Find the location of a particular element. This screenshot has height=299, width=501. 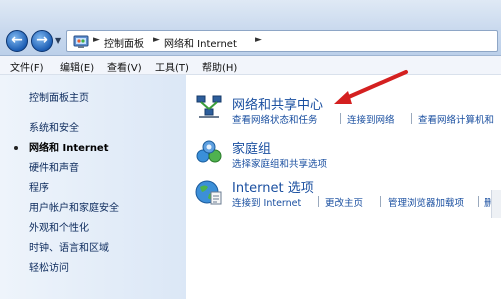

link-view-network-computers: 查看网络计算机和 is located at coordinates (456, 119).